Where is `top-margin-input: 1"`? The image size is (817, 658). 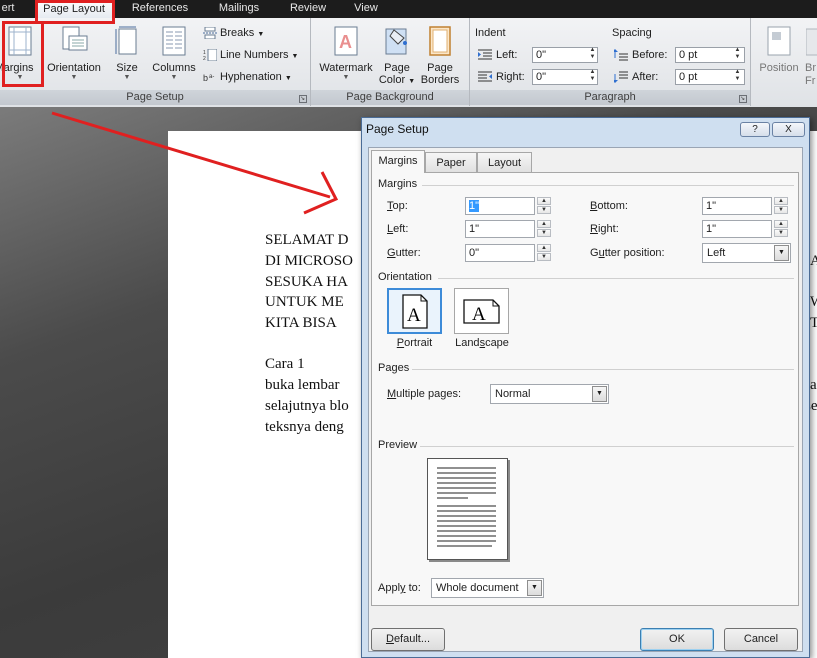
top-margin-input: 1" is located at coordinates (500, 206).